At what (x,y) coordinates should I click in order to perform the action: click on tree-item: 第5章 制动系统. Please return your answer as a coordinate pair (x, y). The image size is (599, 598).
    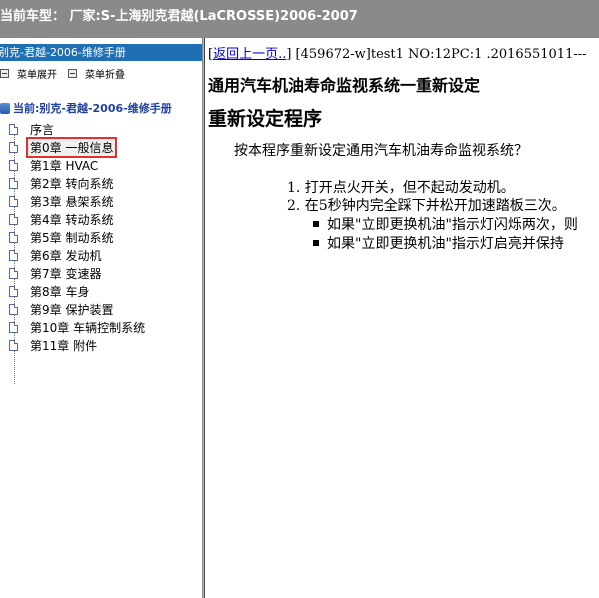
    Looking at the image, I should click on (62, 237).